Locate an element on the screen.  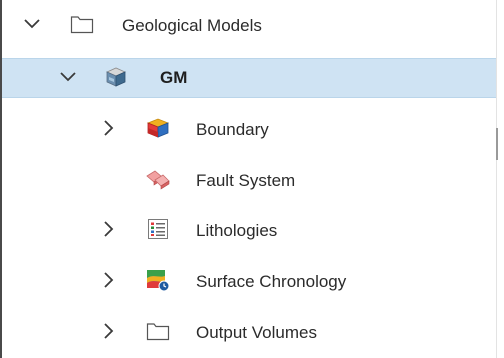
geological-model-icon is located at coordinates (116, 77).